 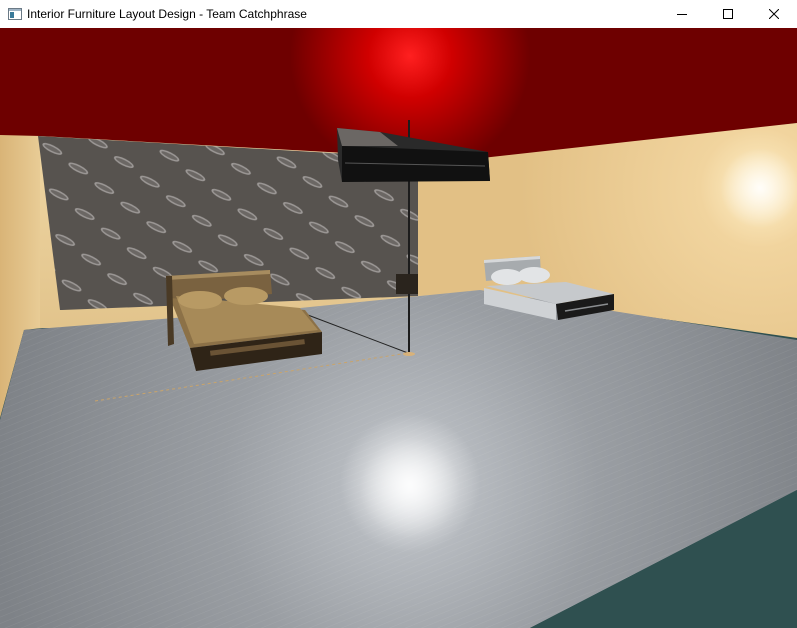 I want to click on maximize-icon, so click(x=728, y=14).